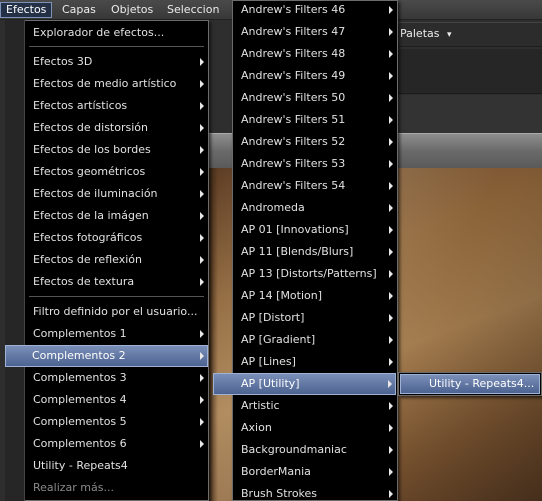 The height and width of the screenshot is (501, 542). What do you see at coordinates (315, 208) in the screenshot?
I see `submenu-item: Andromeda` at bounding box center [315, 208].